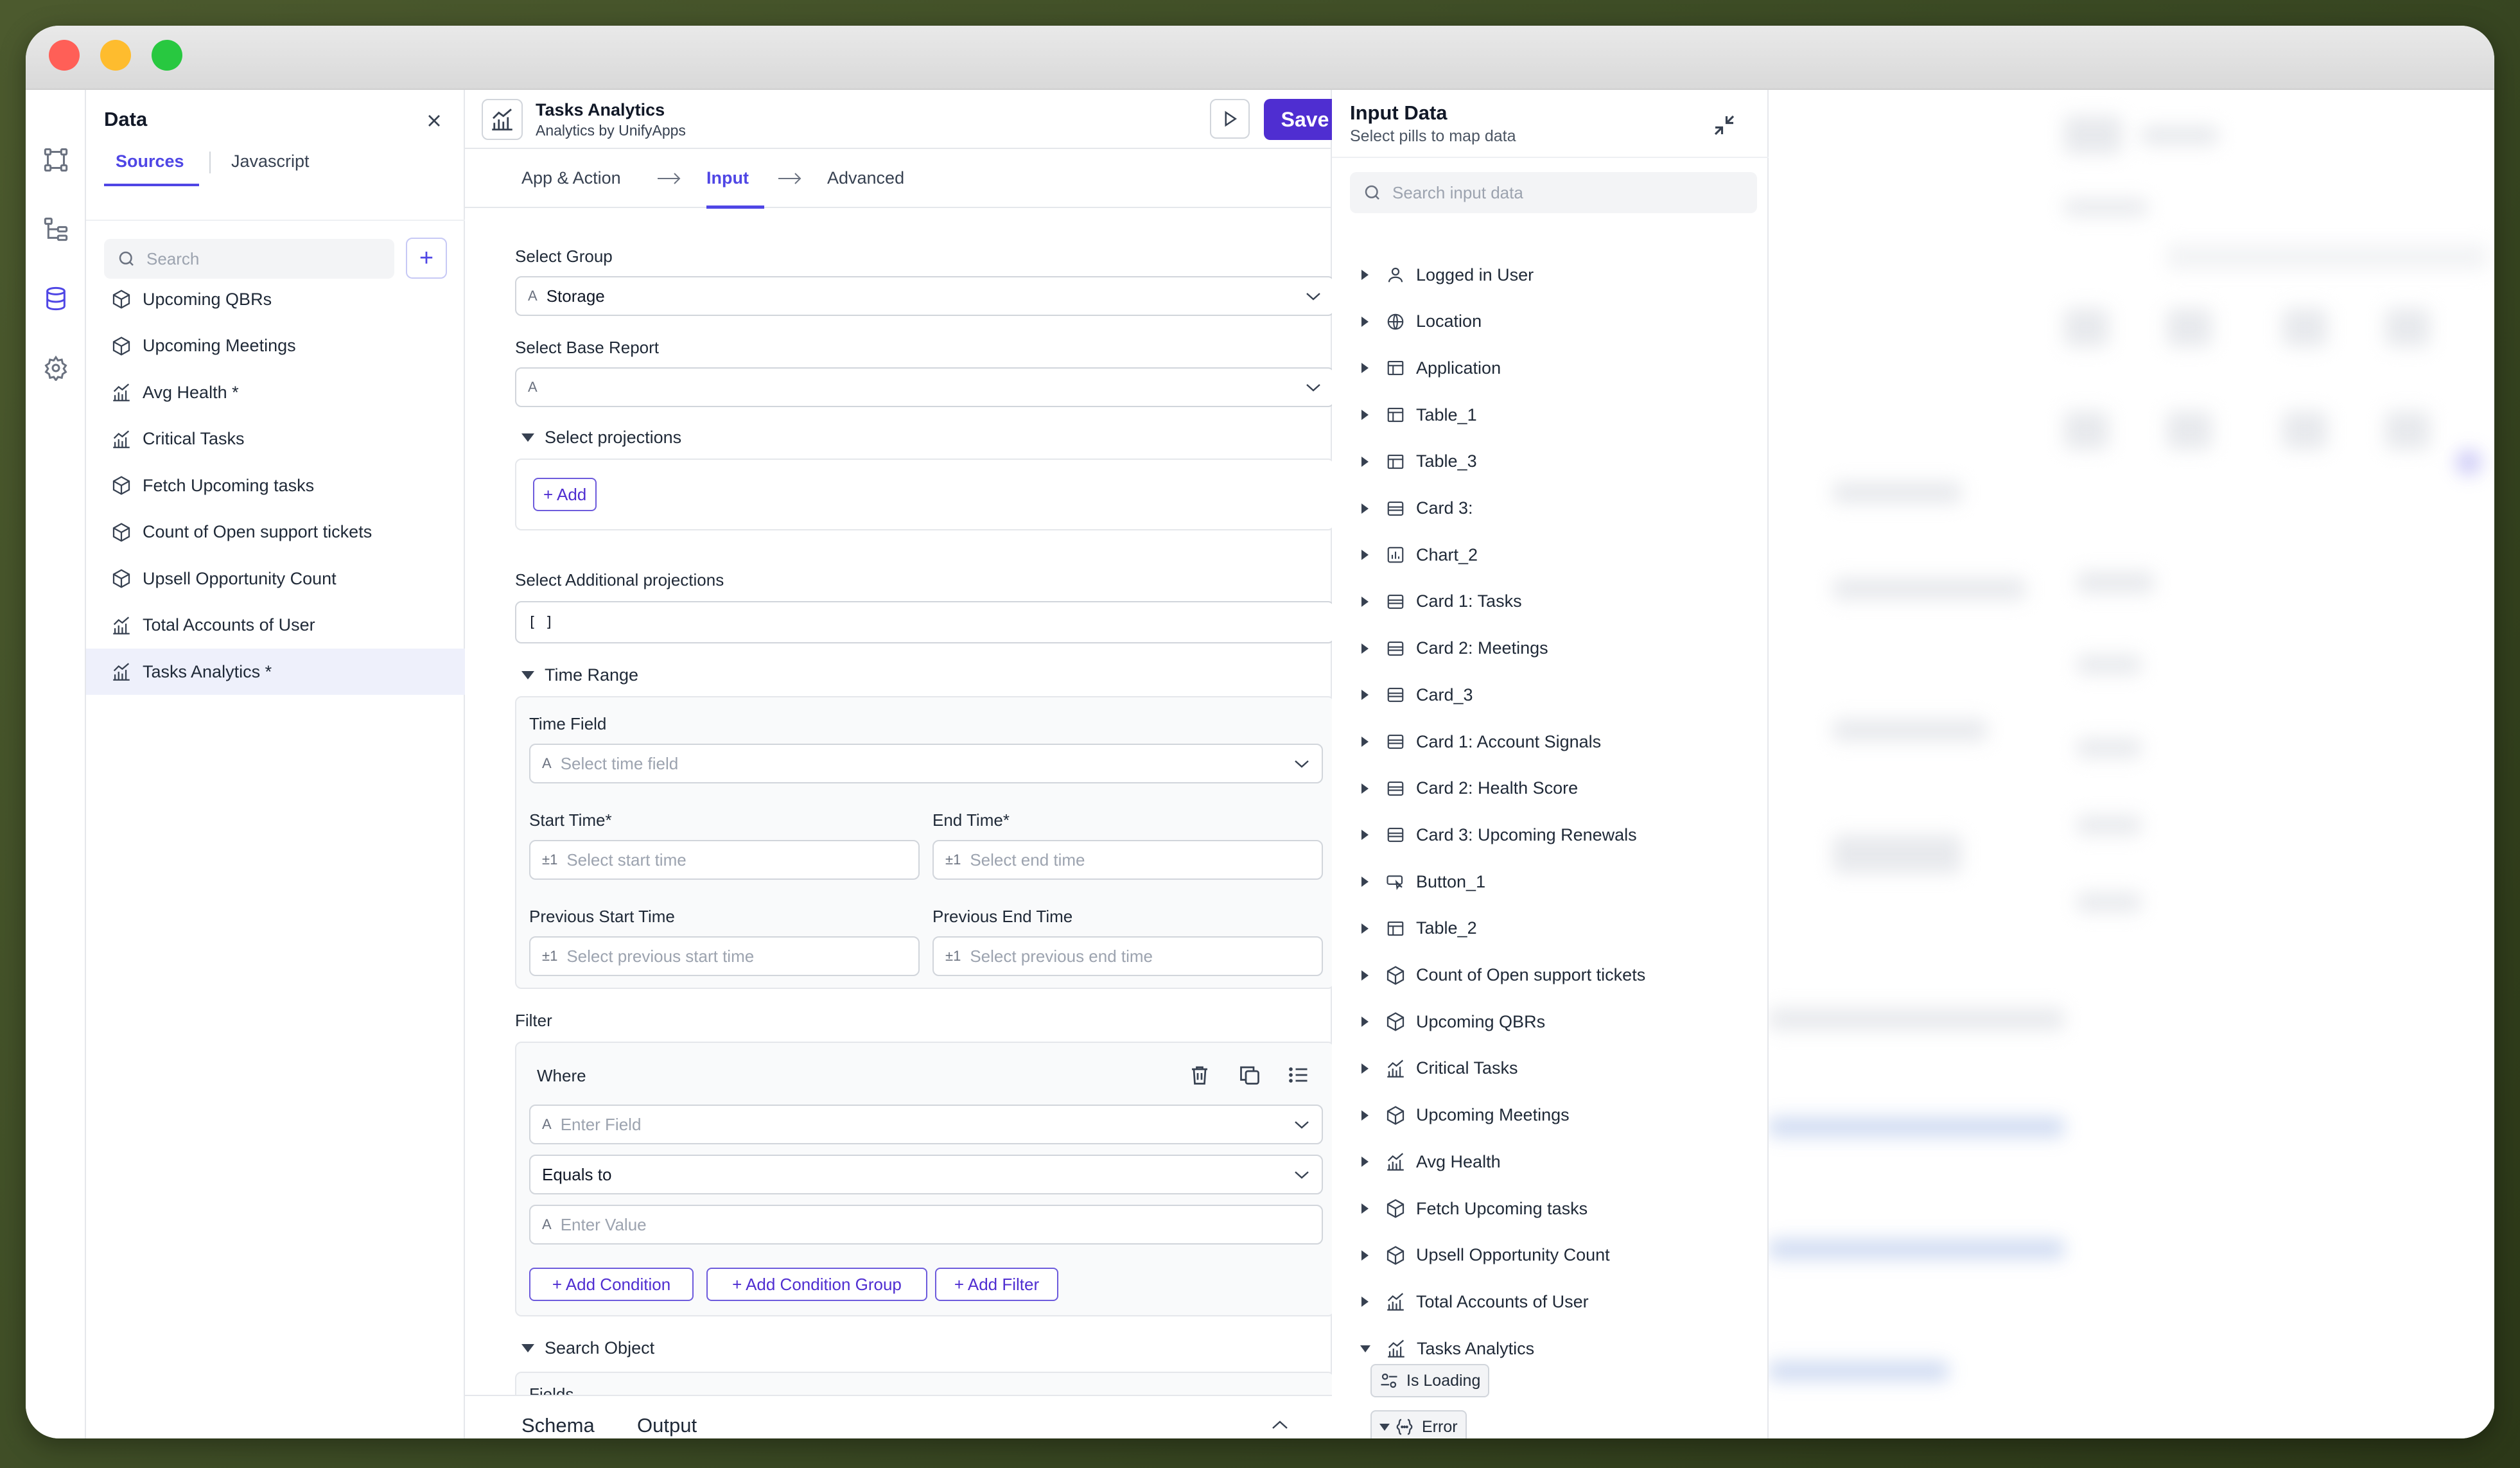 This screenshot has height=1468, width=2520. Describe the element at coordinates (1550, 1302) in the screenshot. I see `input-tree-item: Total Accounts of User` at that location.